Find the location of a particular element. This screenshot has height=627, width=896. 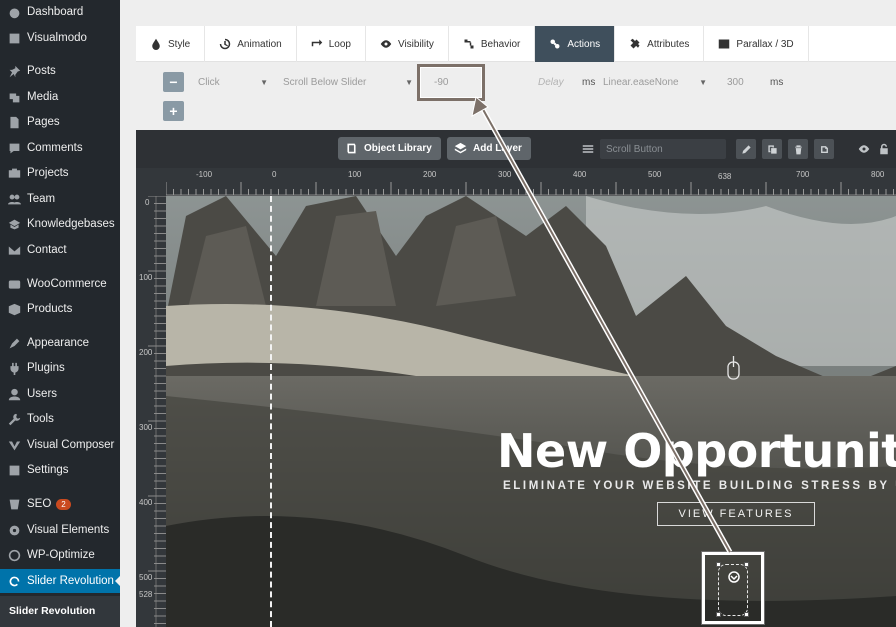

tab-actions: Actions is located at coordinates (575, 44).